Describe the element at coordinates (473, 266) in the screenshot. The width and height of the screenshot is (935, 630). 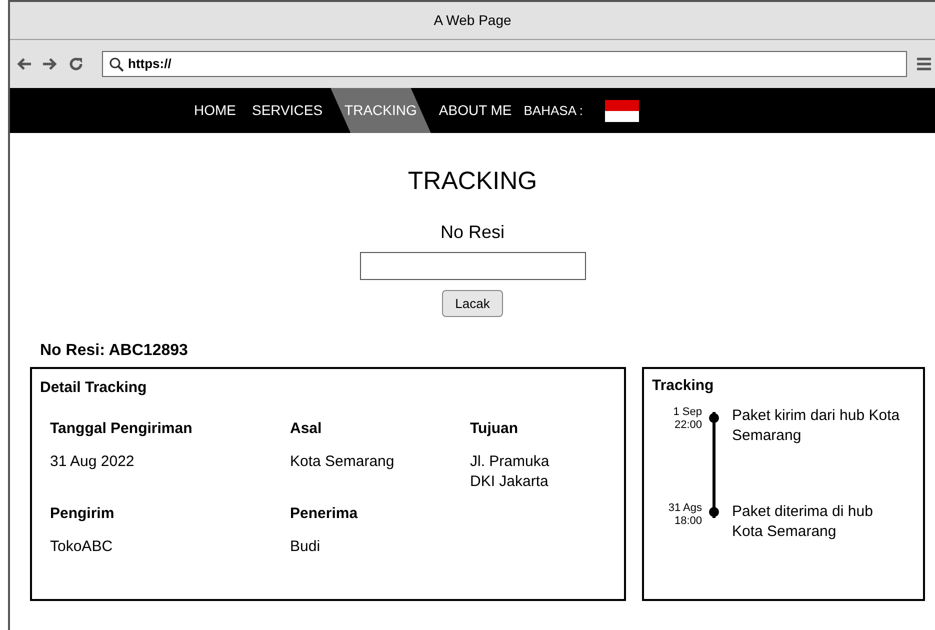
I see `resi-input` at that location.